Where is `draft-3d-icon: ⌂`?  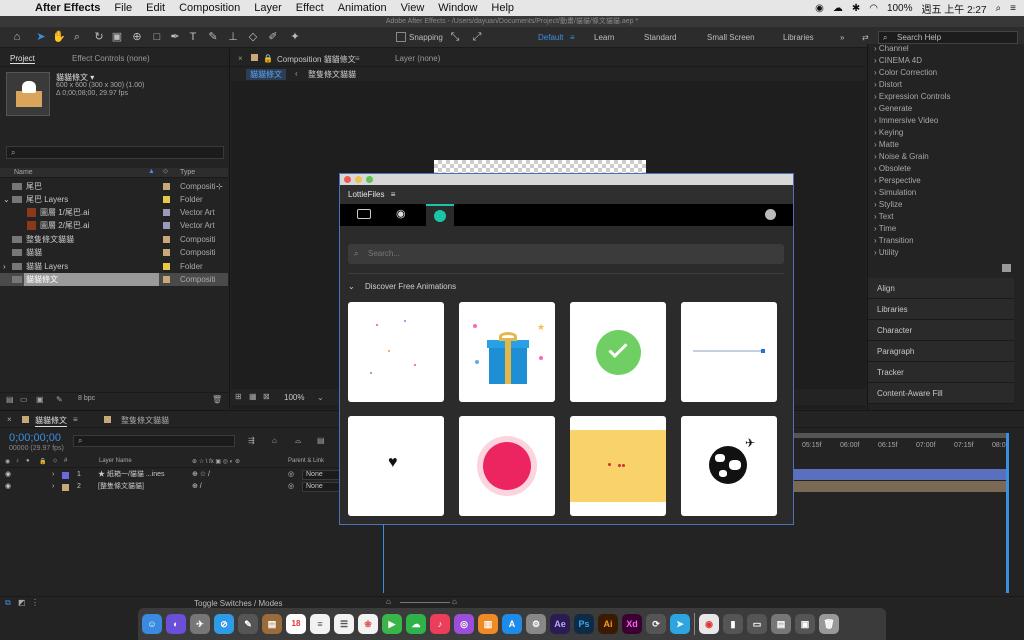
draft-3d-icon: ⌂ is located at coordinates (274, 440).